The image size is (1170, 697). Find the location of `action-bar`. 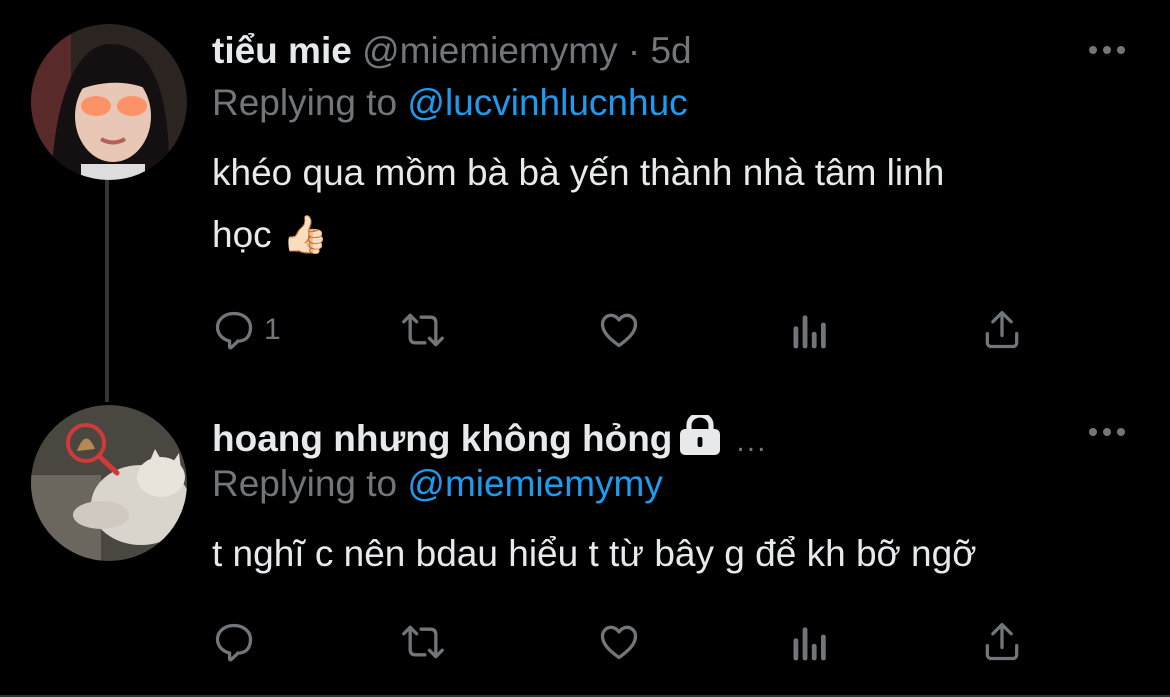

action-bar is located at coordinates (637, 642).